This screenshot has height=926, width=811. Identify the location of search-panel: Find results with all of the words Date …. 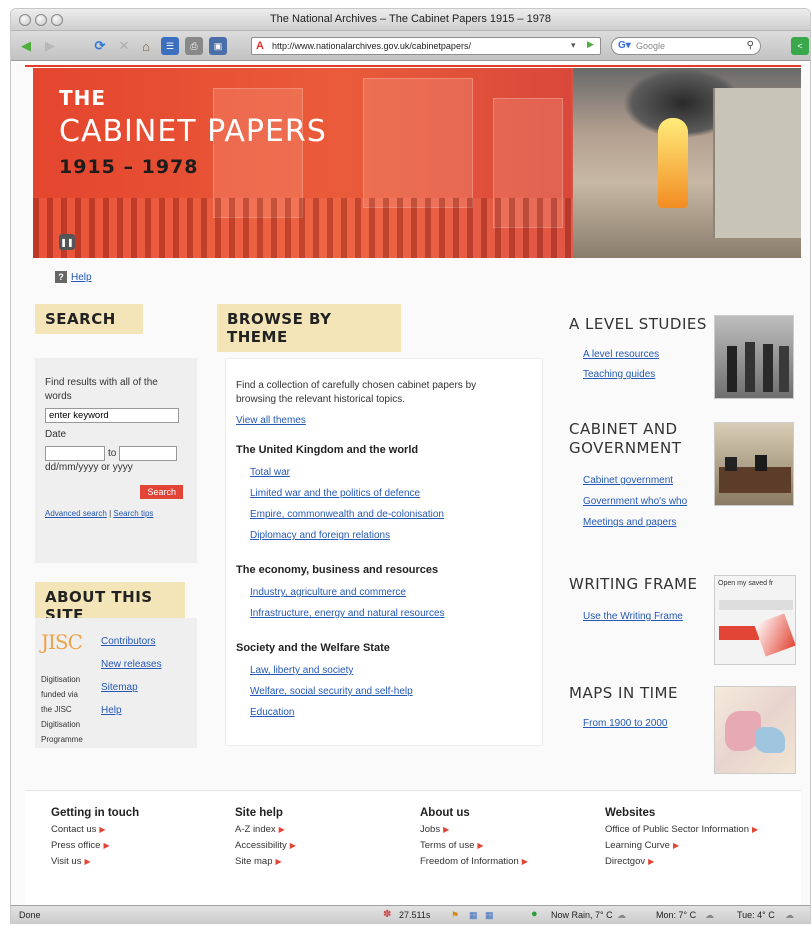
(116, 460).